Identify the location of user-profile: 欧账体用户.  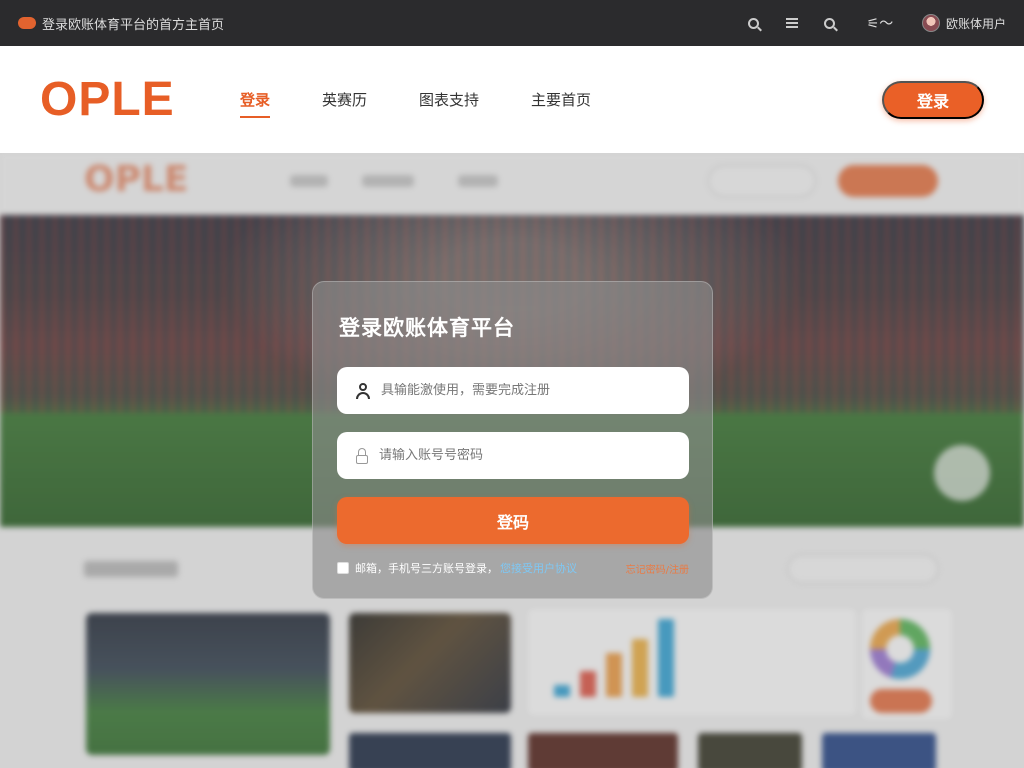
(963, 23).